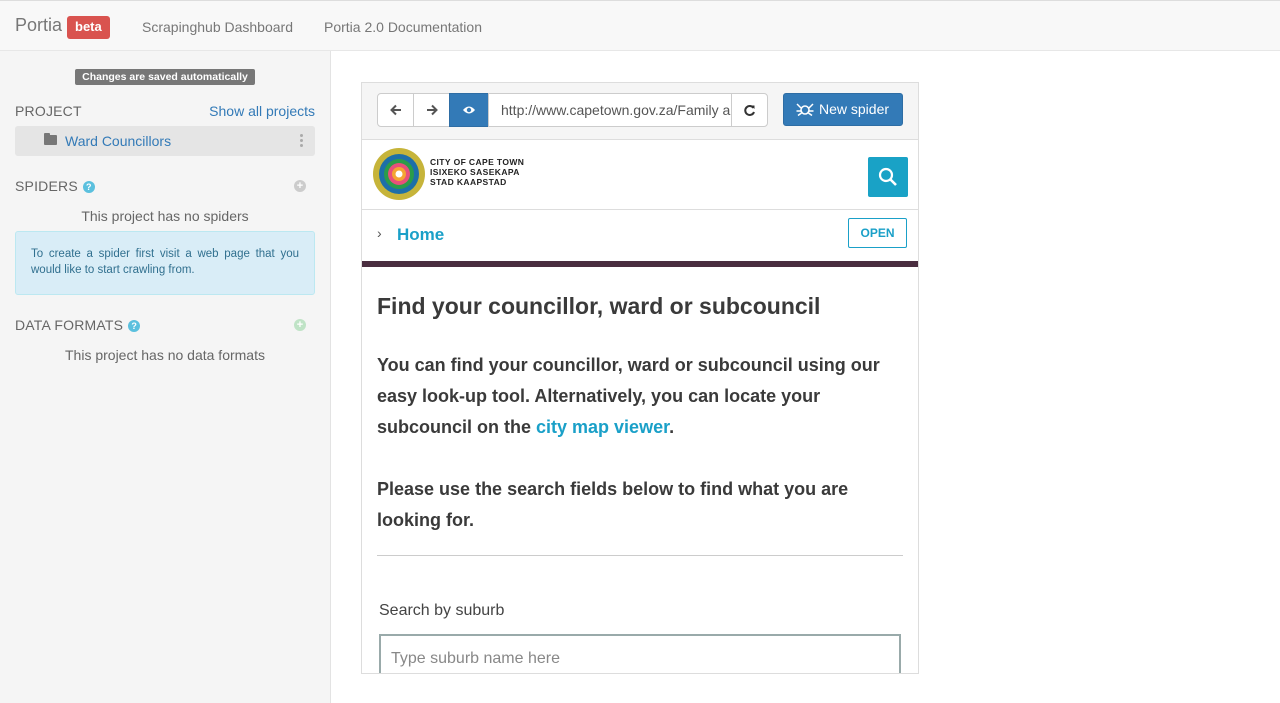 The image size is (1280, 703). Describe the element at coordinates (300, 325) in the screenshot. I see `add-data-format-icon: +` at that location.